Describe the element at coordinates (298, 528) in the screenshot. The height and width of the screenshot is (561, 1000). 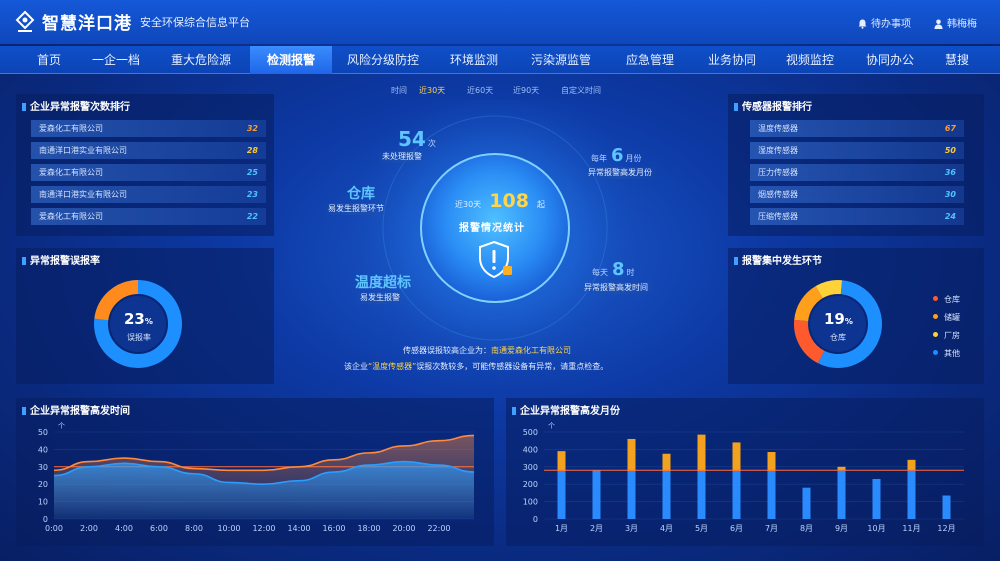
I see `x-tick-label: 14:00` at that location.